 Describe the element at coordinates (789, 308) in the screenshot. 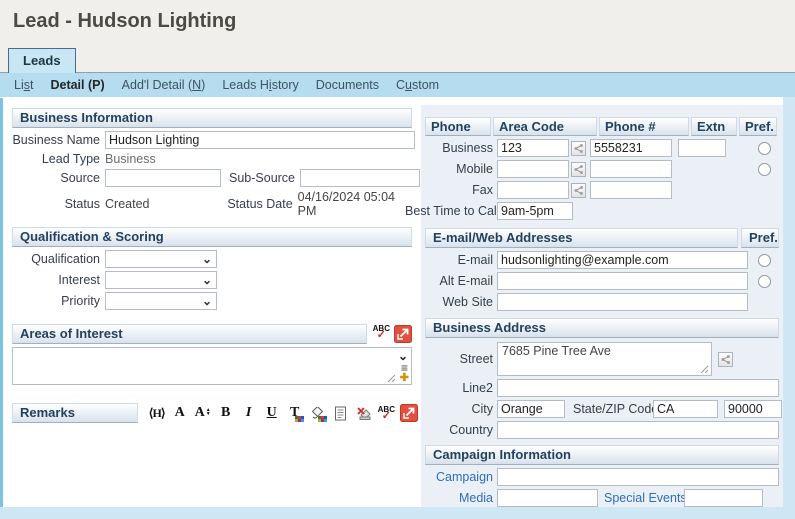

I see `canvas-right-strip` at that location.